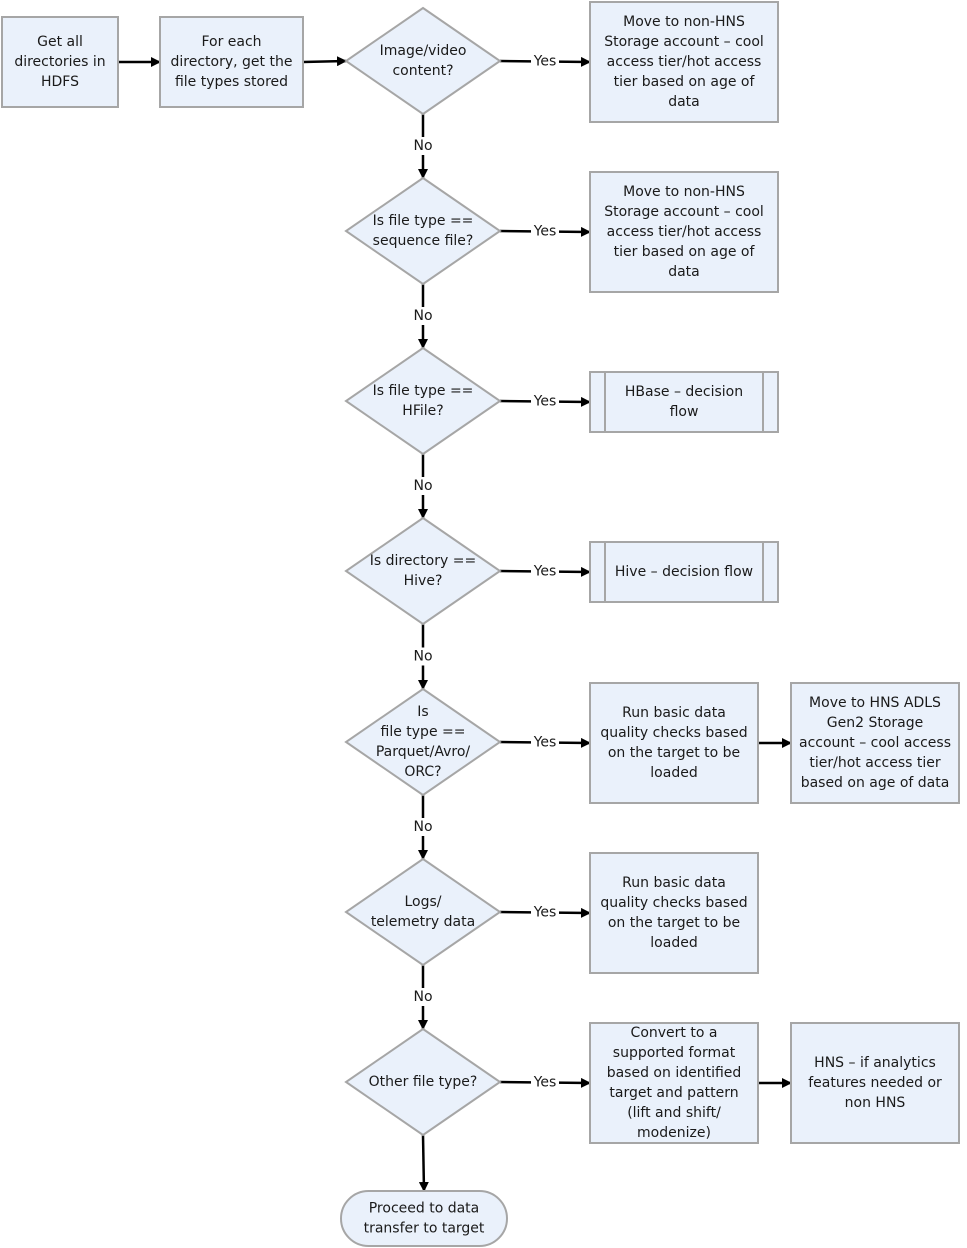  What do you see at coordinates (424, 1229) in the screenshot?
I see `node-label-line: transfer to target` at bounding box center [424, 1229].